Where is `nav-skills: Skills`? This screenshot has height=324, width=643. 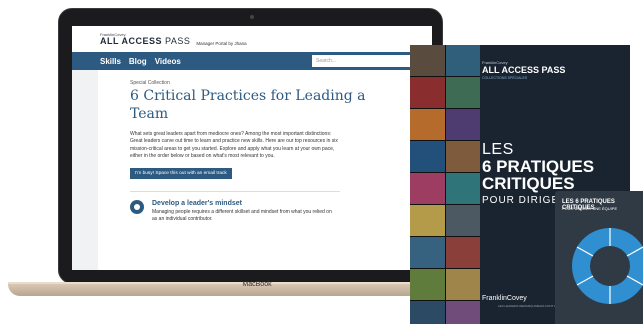 nav-skills: Skills is located at coordinates (110, 61).